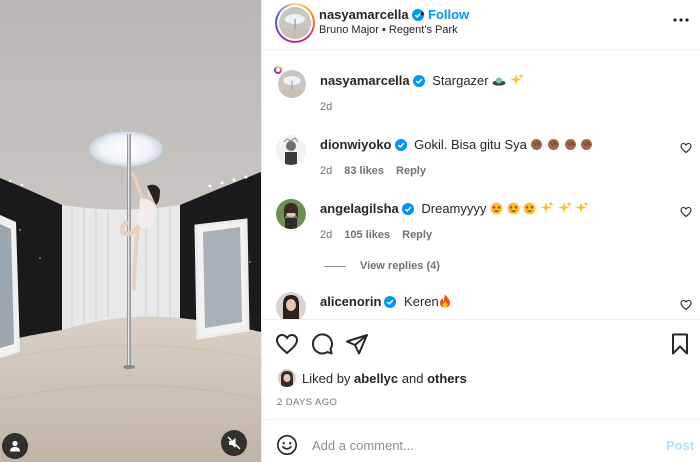 This screenshot has height=462, width=700. I want to click on view-replies-label: View replies (4), so click(400, 266).